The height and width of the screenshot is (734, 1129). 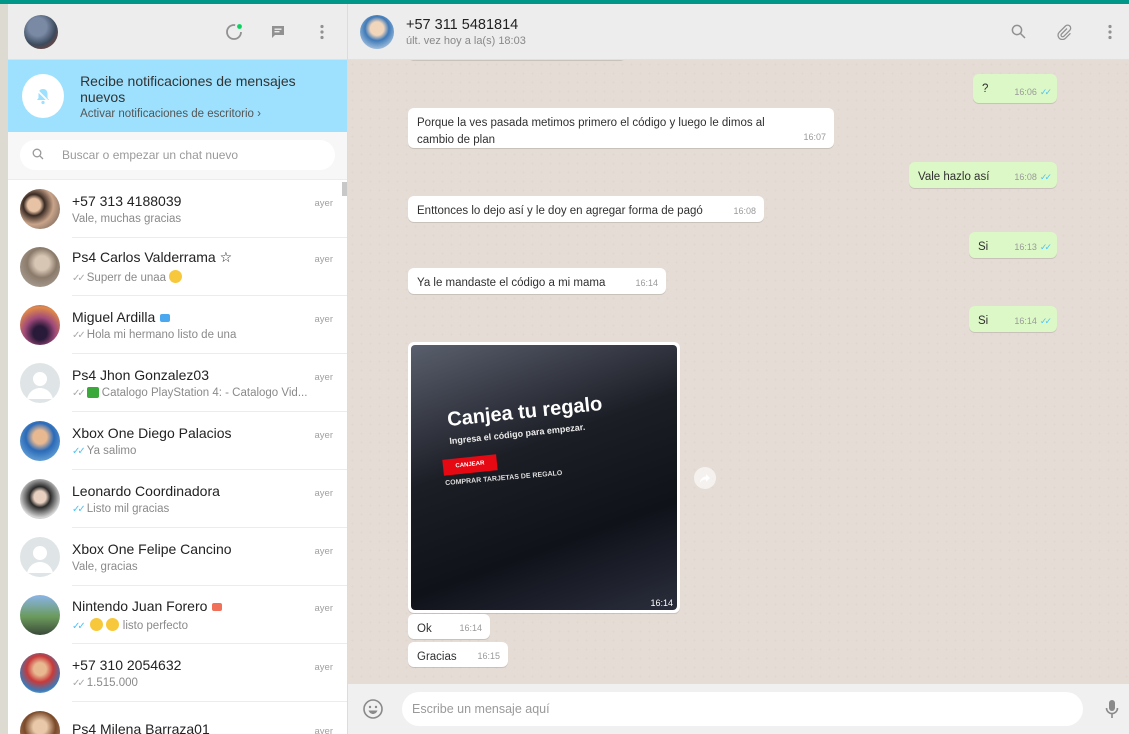 What do you see at coordinates (146, 490) in the screenshot?
I see `chat-name: Leonardo Coordinadora` at bounding box center [146, 490].